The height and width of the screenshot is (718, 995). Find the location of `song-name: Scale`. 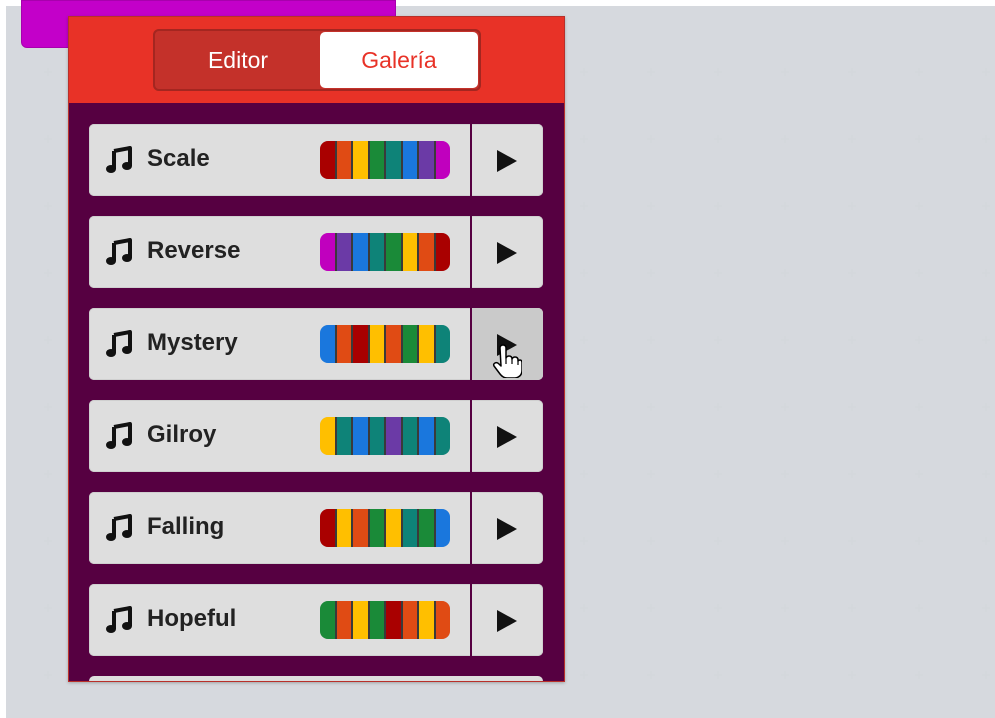

song-name: Scale is located at coordinates (178, 158).